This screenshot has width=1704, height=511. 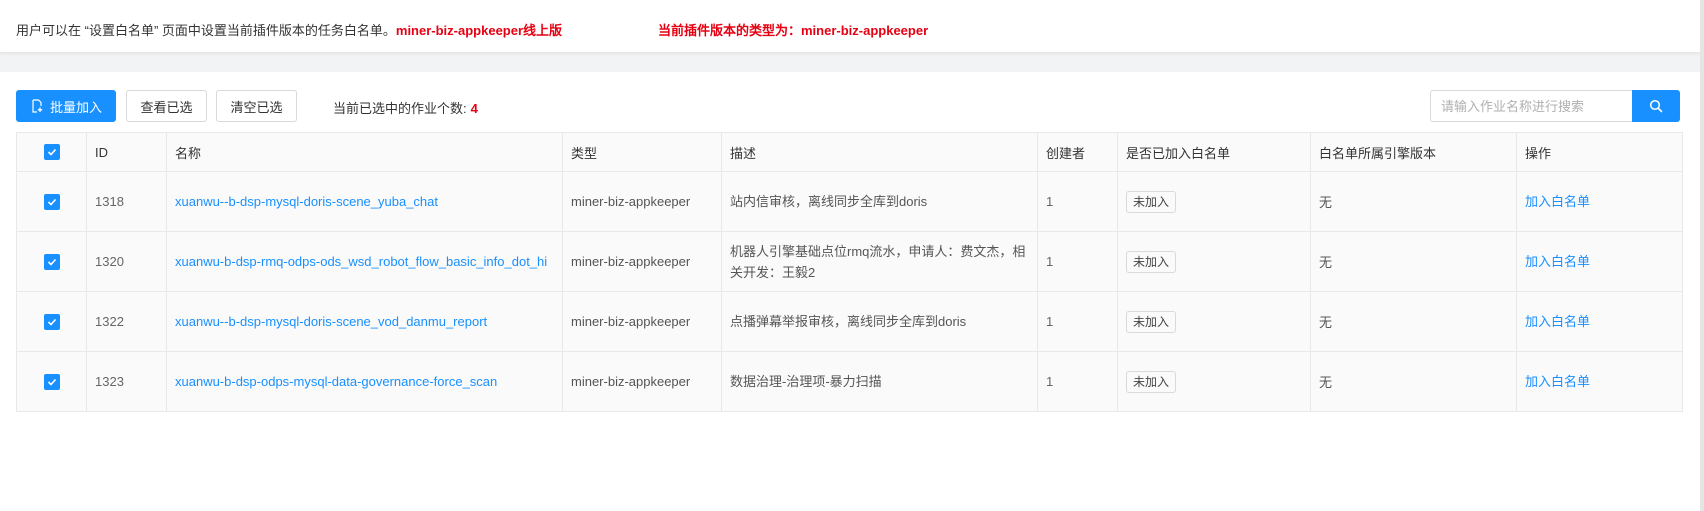 What do you see at coordinates (1214, 152) in the screenshot?
I see `header-added: 是否已加入白名单` at bounding box center [1214, 152].